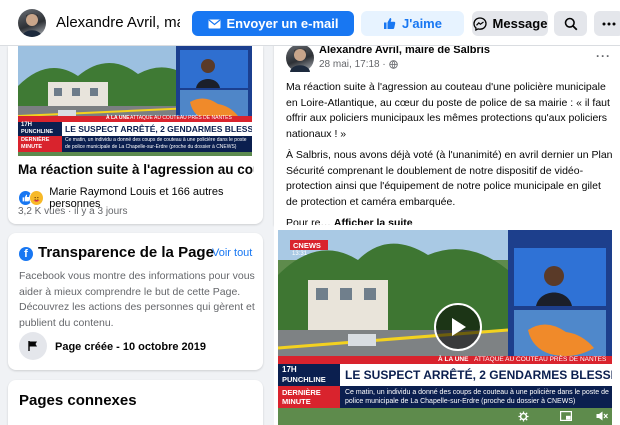 The width and height of the screenshot is (620, 425). What do you see at coordinates (126, 252) in the screenshot?
I see `transparency-title: Transparence de la Page` at bounding box center [126, 252].